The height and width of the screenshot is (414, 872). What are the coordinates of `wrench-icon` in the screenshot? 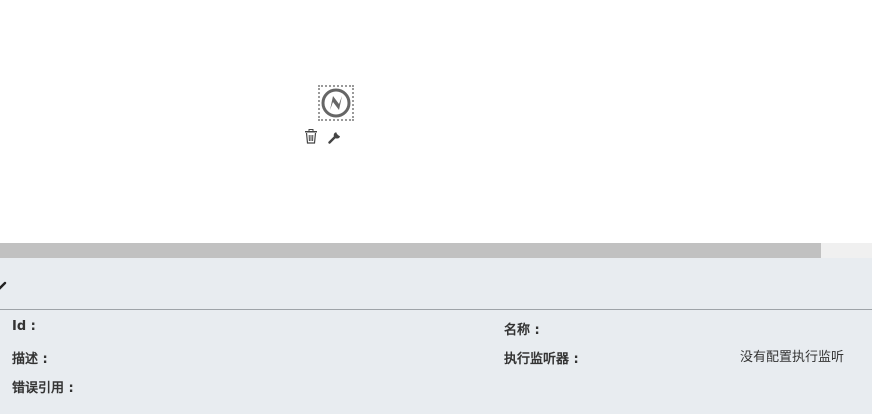 It's located at (333, 137).